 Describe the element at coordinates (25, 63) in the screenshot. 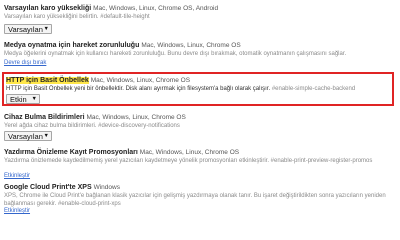

I see `disable-link: Devre dışı bırak` at that location.